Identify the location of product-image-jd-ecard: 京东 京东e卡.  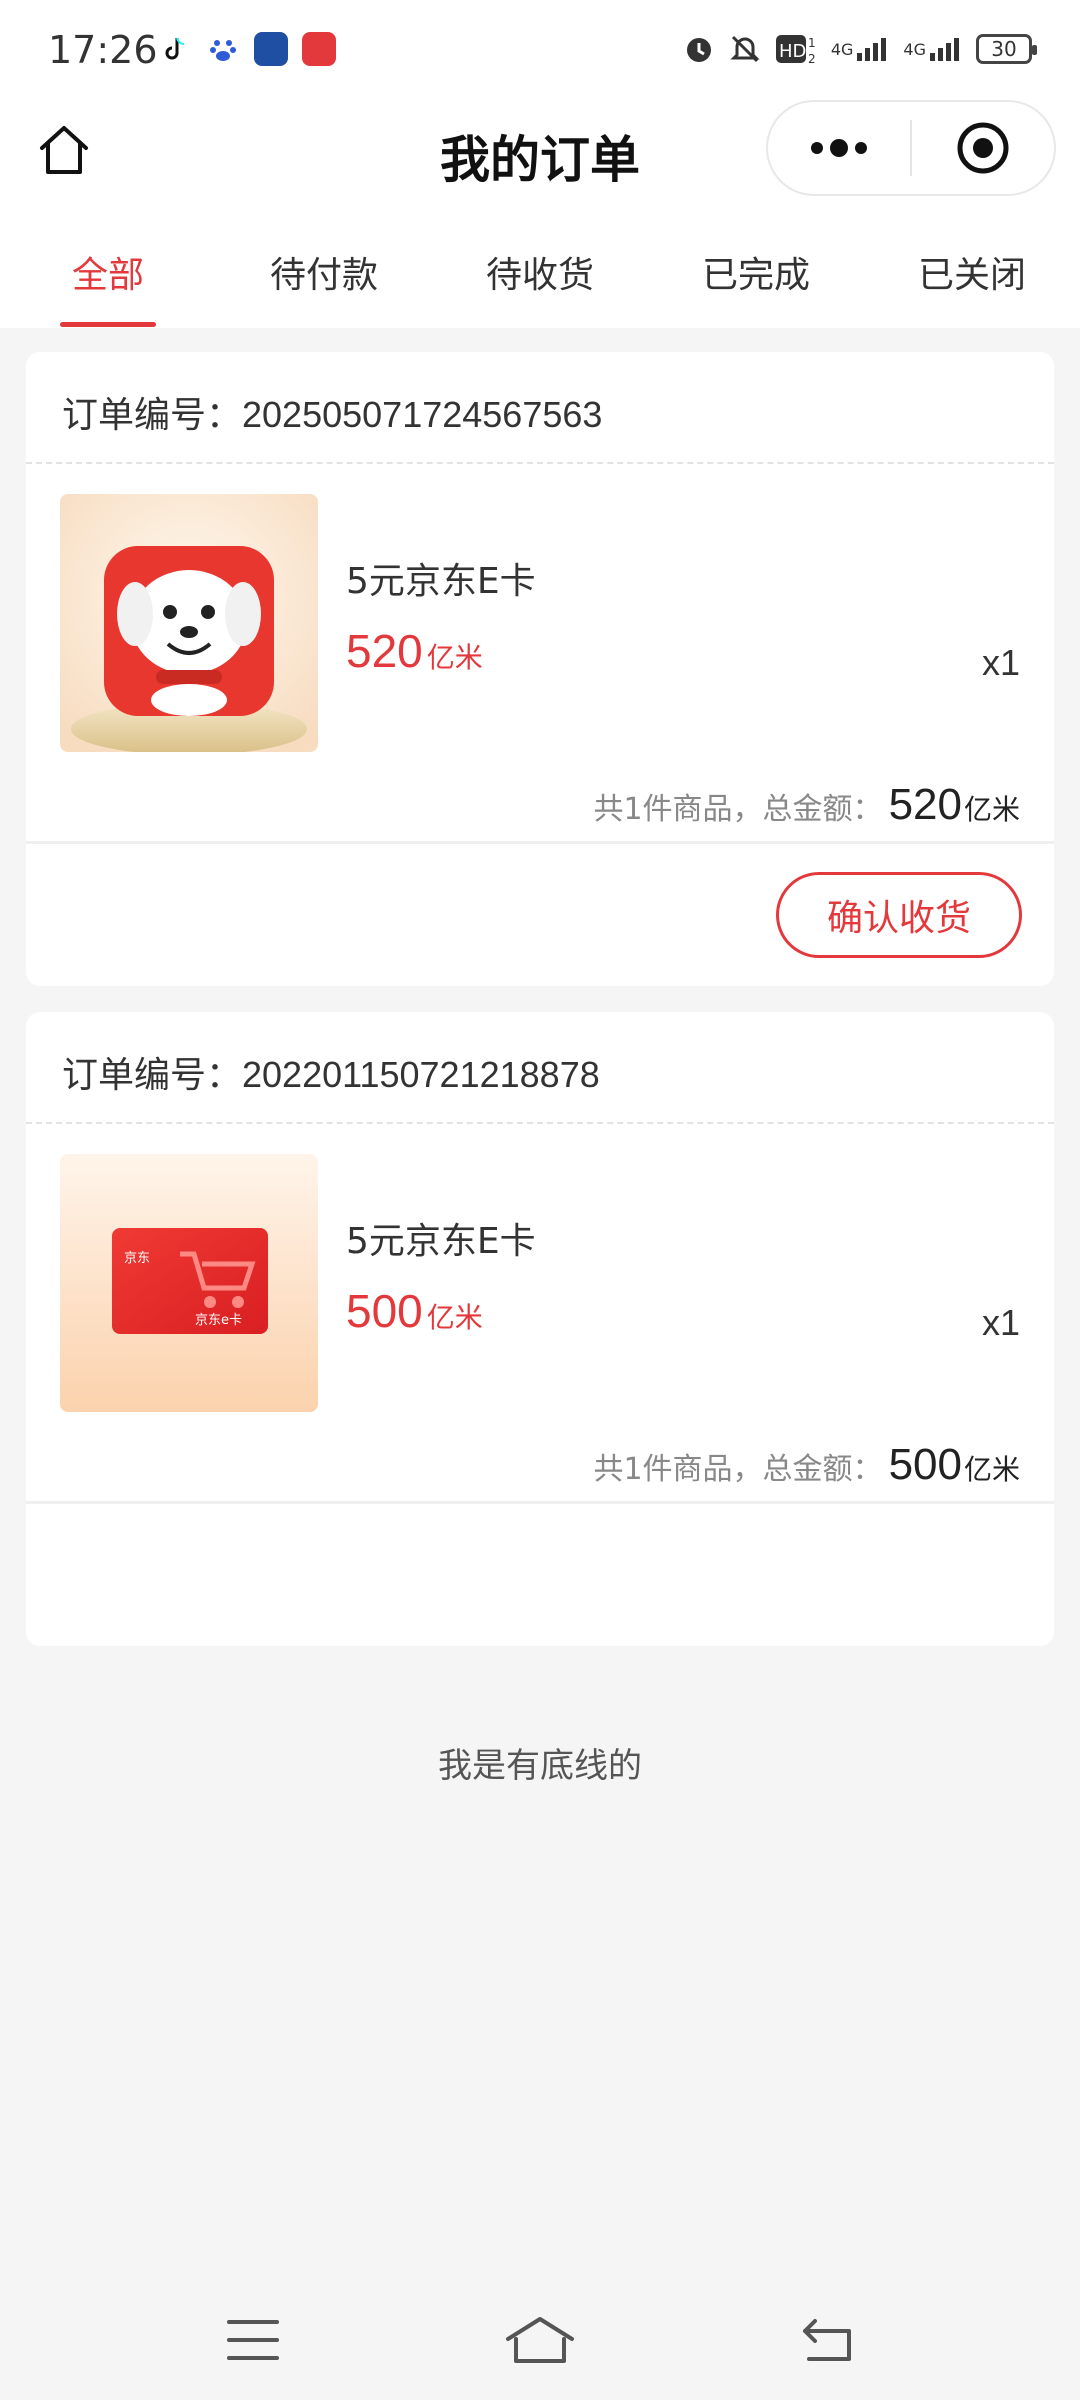
(189, 1283).